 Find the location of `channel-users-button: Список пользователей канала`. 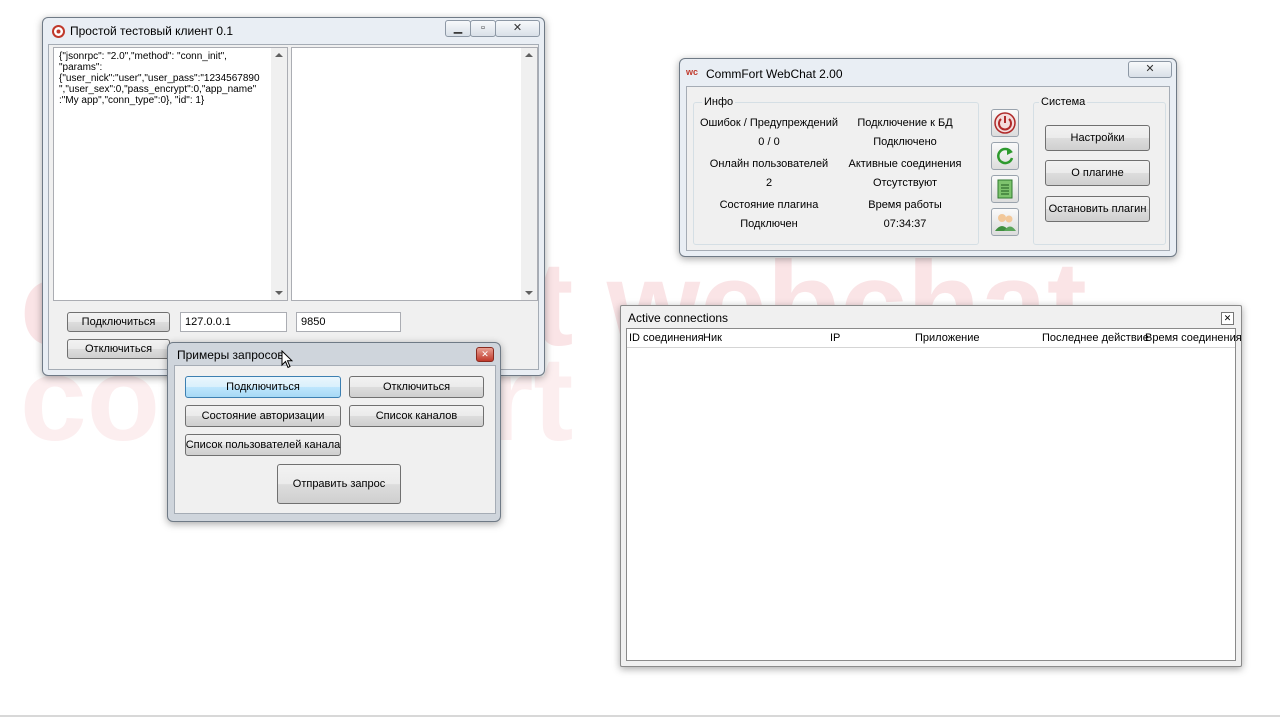

channel-users-button: Список пользователей канала is located at coordinates (263, 445).